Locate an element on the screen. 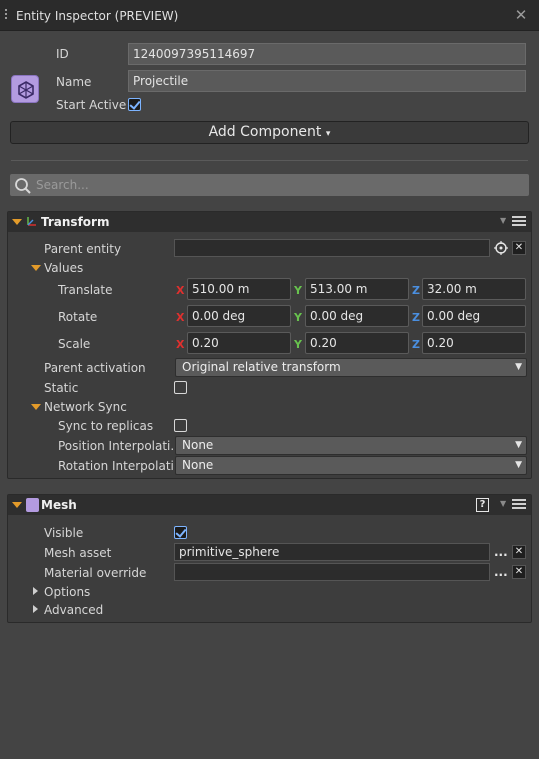 This screenshot has height=759, width=539. advanced-expand-icon is located at coordinates (35, 609).